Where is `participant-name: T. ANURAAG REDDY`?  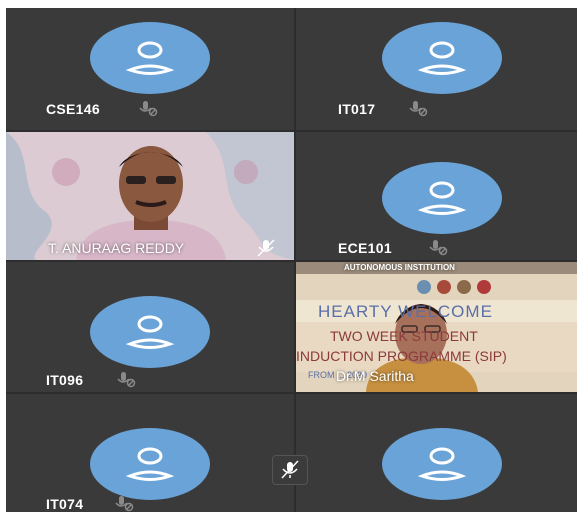 participant-name: T. ANURAAG REDDY is located at coordinates (116, 248).